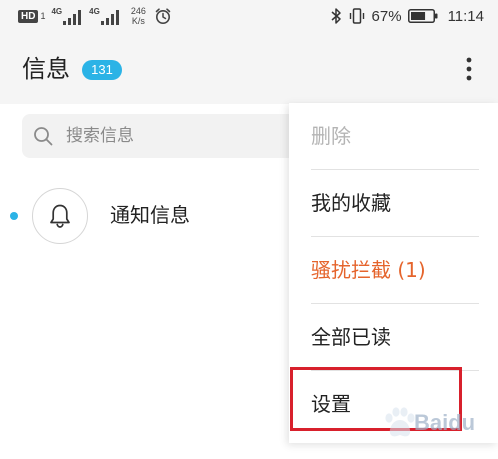 Image resolution: width=498 pixels, height=459 pixels. I want to click on sim2-signal: 4G, so click(105, 16).